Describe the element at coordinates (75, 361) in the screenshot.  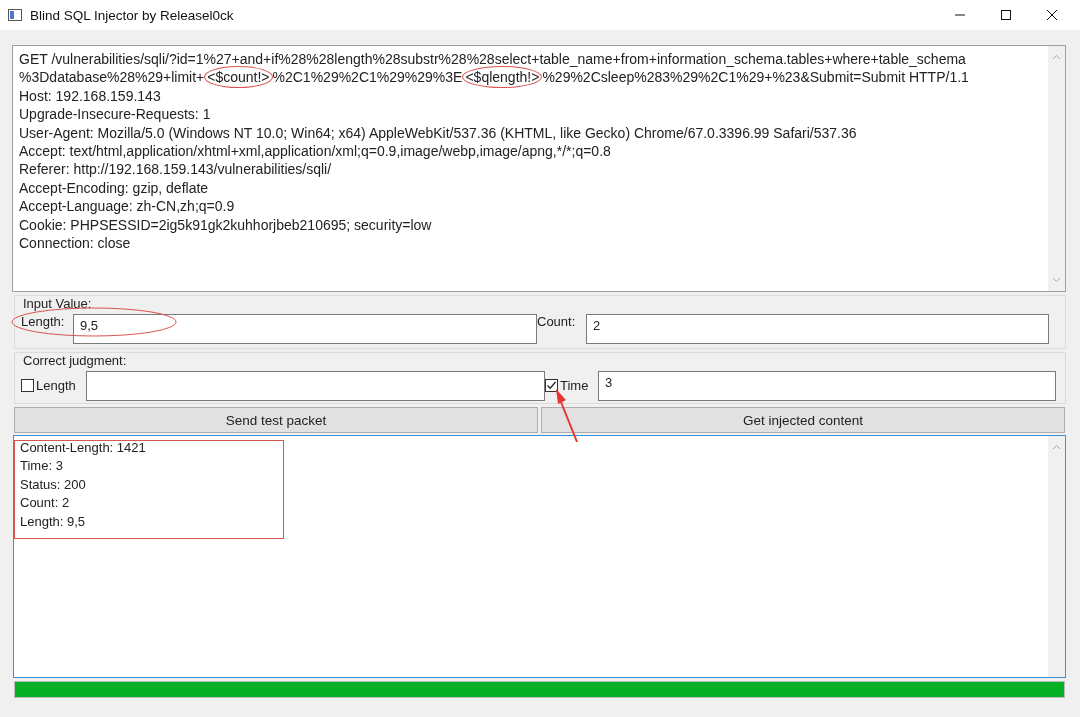
I see `group-title: Correct judgment:` at that location.